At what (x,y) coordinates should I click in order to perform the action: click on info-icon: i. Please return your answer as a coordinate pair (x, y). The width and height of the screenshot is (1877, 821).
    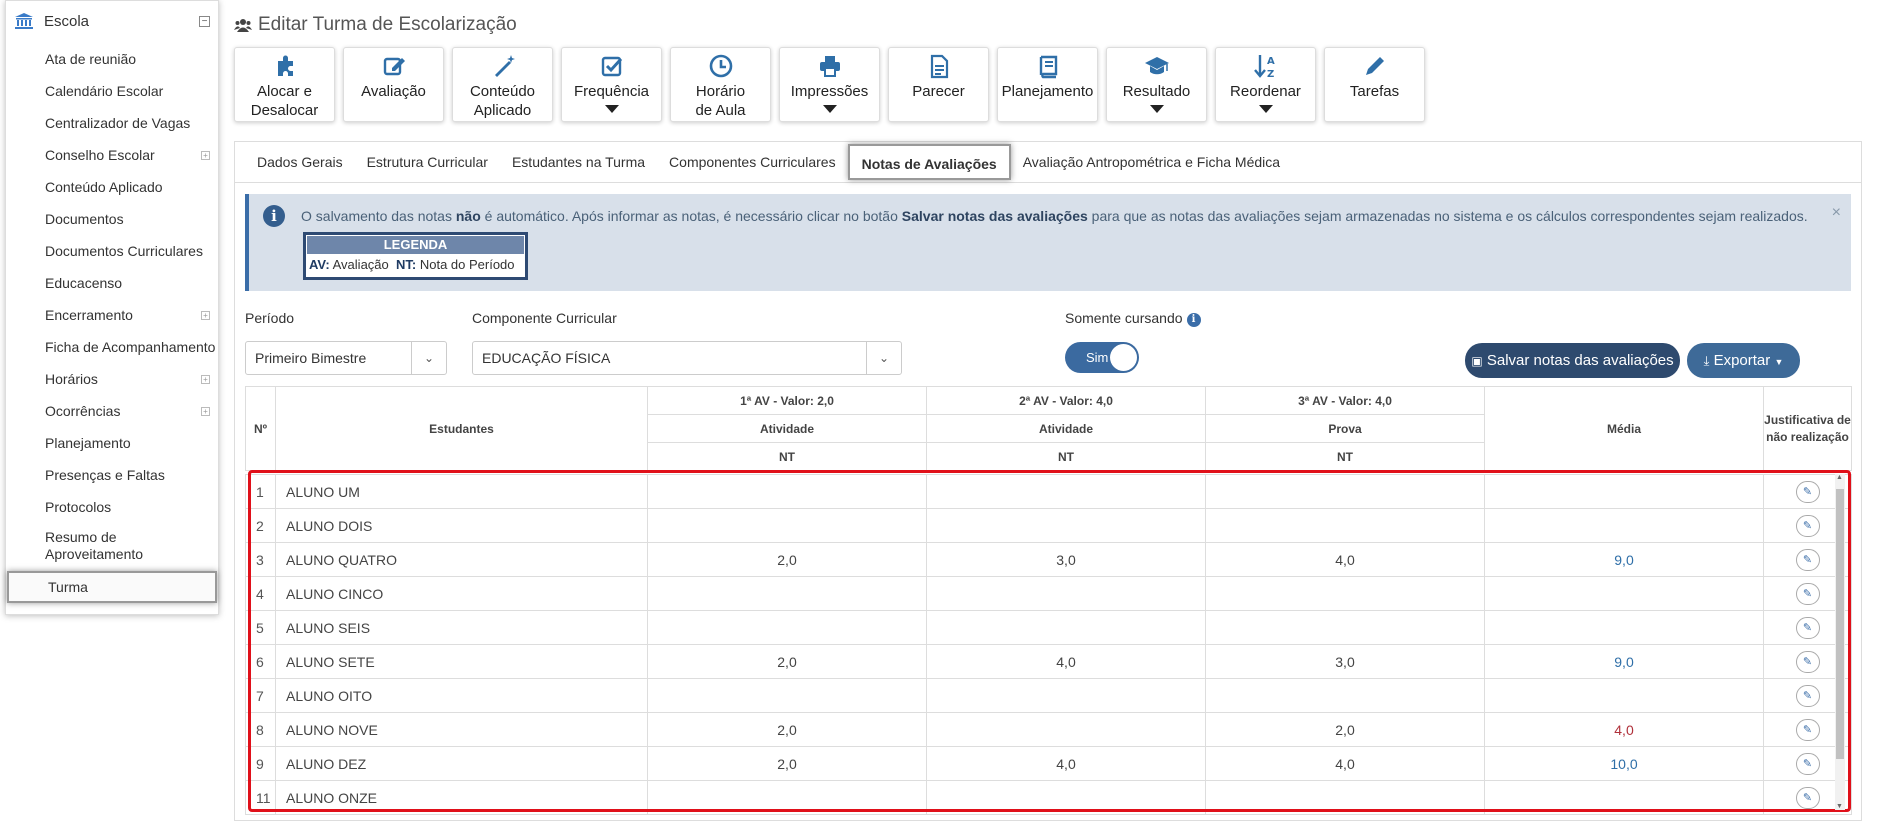
    Looking at the image, I should click on (1193, 320).